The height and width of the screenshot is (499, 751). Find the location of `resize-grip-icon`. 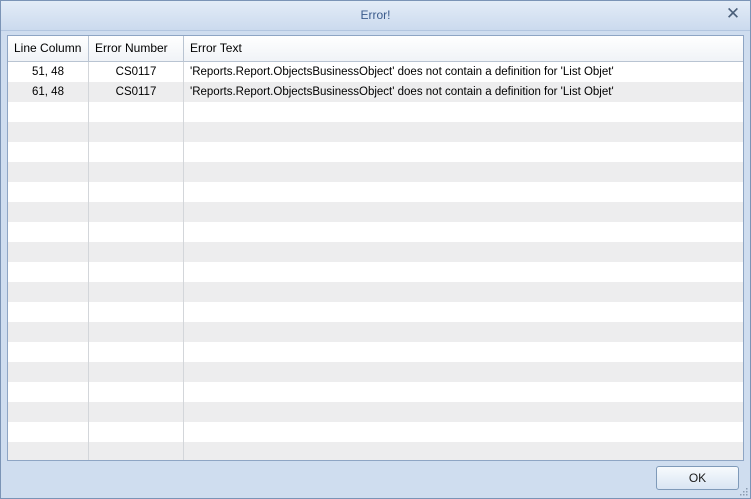

resize-grip-icon is located at coordinates (743, 491).